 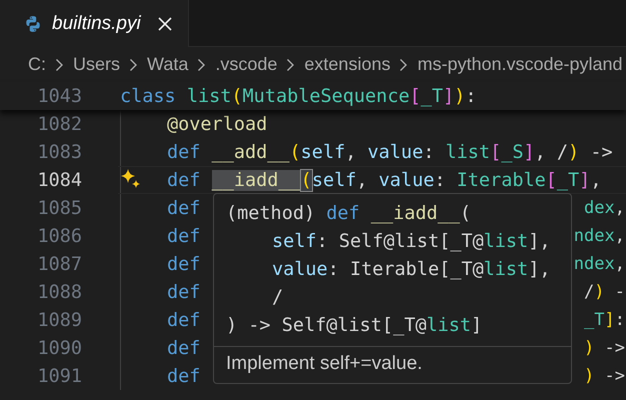 I want to click on line-number: 1090, so click(x=59, y=348).